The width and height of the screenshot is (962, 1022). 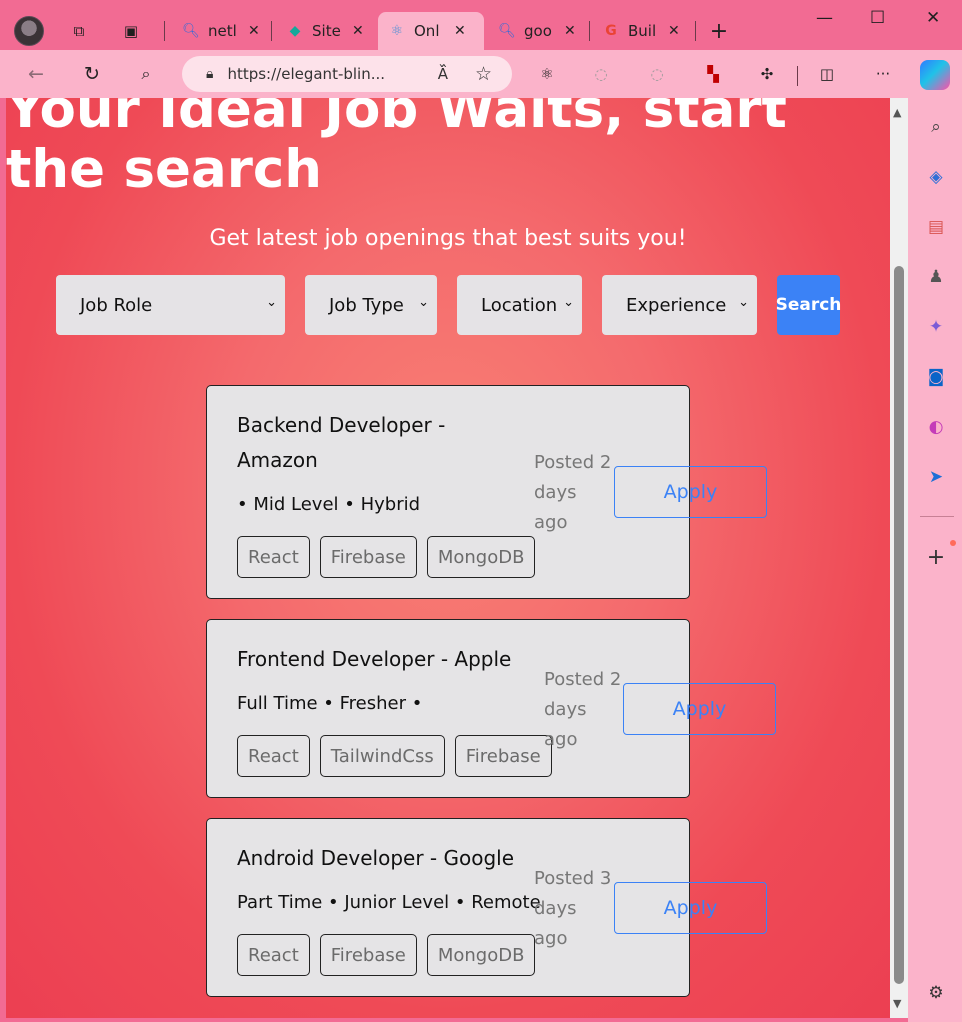 What do you see at coordinates (899, 625) in the screenshot?
I see `scrollbar-thumb` at bounding box center [899, 625].